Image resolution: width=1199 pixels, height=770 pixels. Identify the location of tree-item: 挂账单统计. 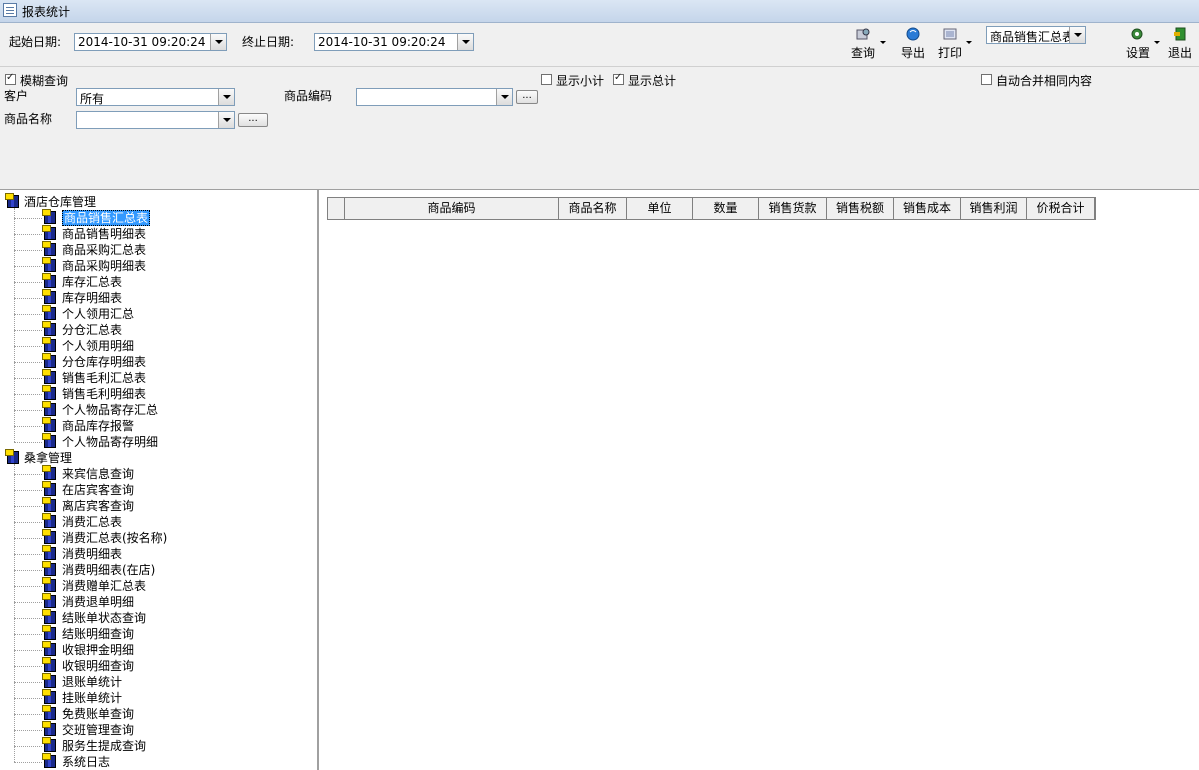
(82, 697).